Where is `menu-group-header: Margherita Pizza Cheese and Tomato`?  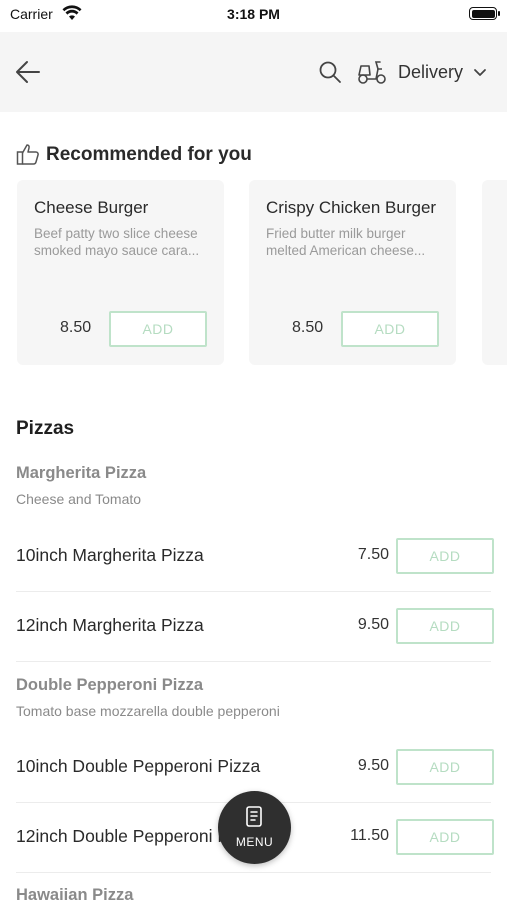 menu-group-header: Margherita Pizza Cheese and Tomato is located at coordinates (81, 485).